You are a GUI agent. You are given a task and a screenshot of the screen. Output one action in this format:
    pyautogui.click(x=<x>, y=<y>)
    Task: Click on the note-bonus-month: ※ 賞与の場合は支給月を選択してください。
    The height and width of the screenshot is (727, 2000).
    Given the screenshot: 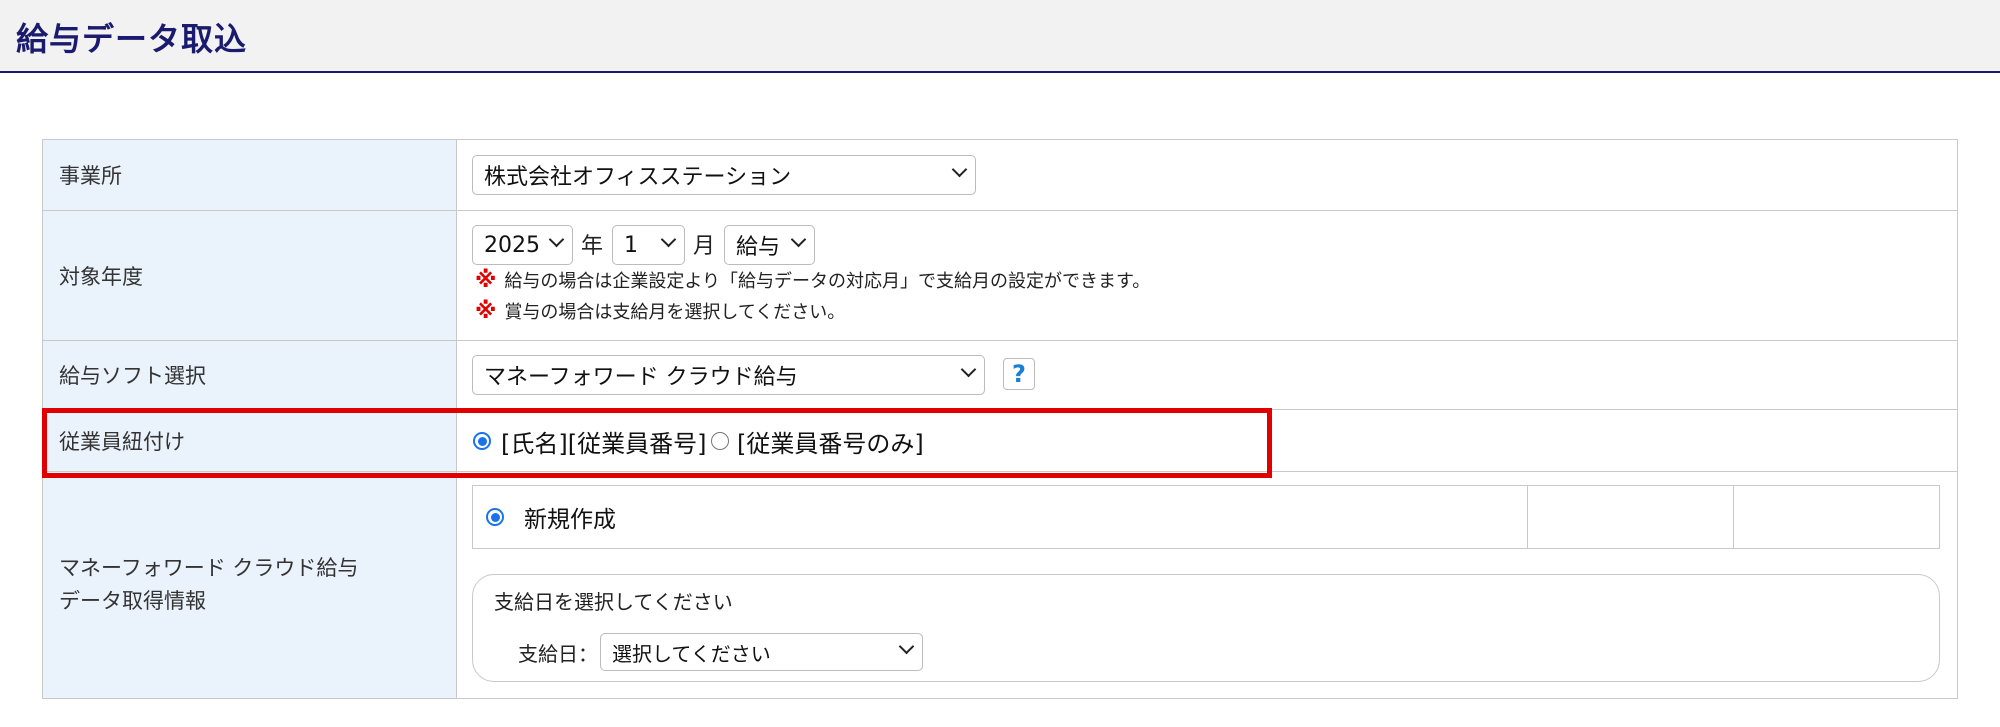 What is the action you would take?
    pyautogui.click(x=660, y=311)
    